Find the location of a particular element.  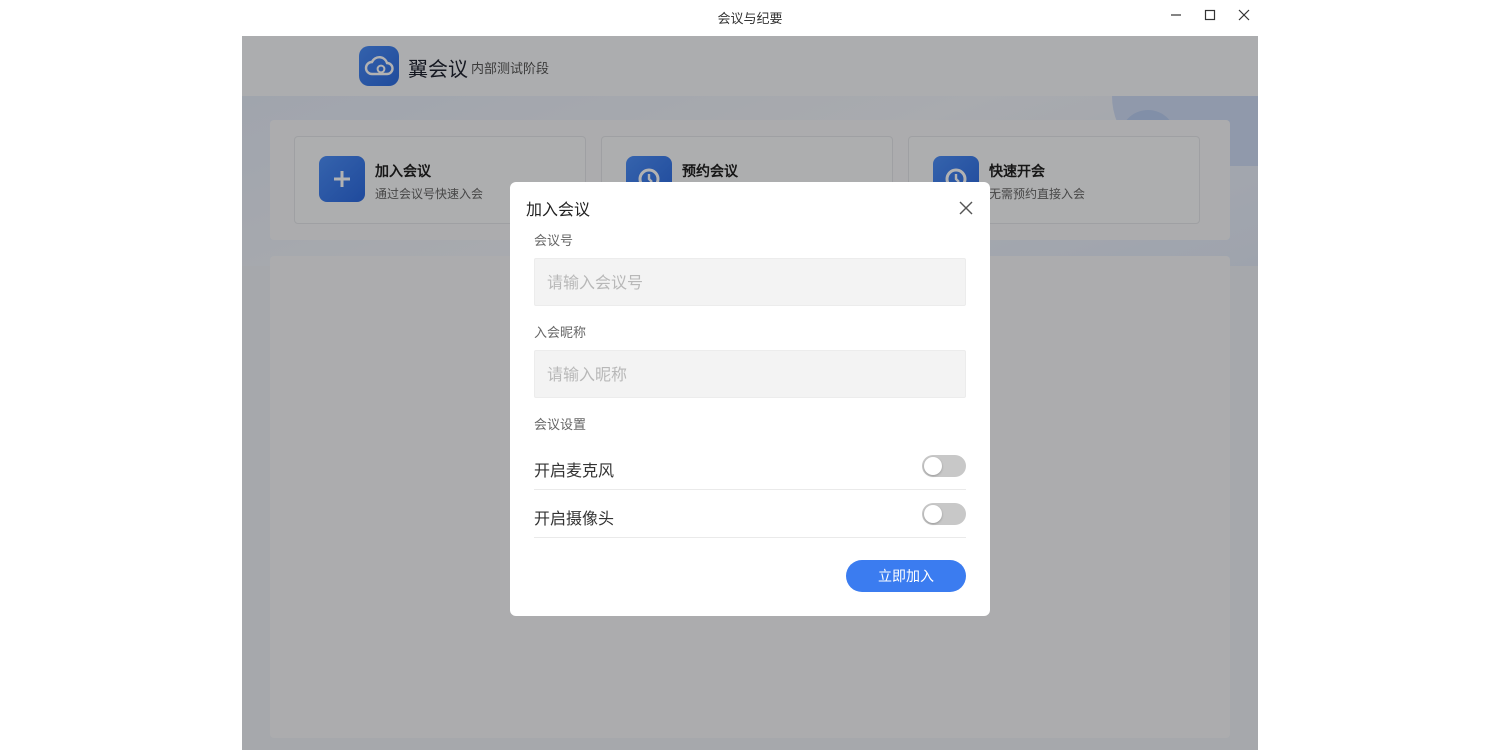

maximize-button is located at coordinates (1210, 15).